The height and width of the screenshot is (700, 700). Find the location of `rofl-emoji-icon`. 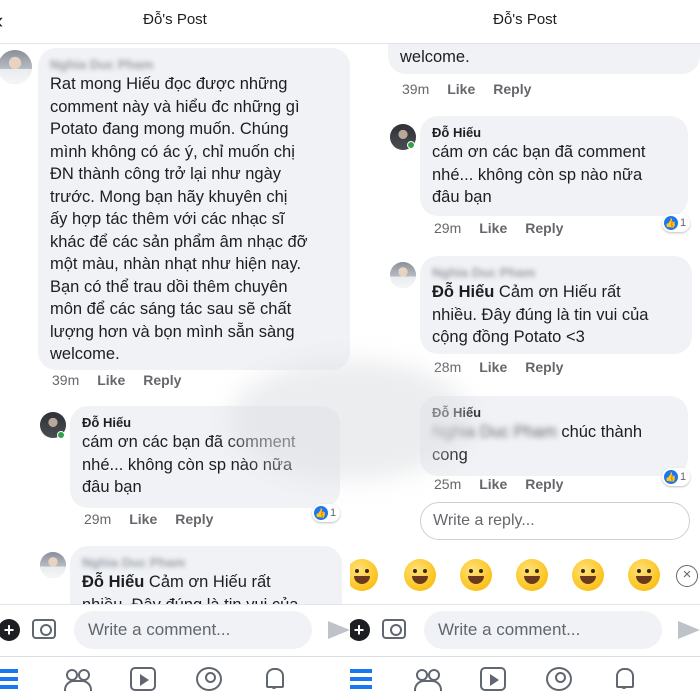

rofl-emoji-icon is located at coordinates (476, 575).